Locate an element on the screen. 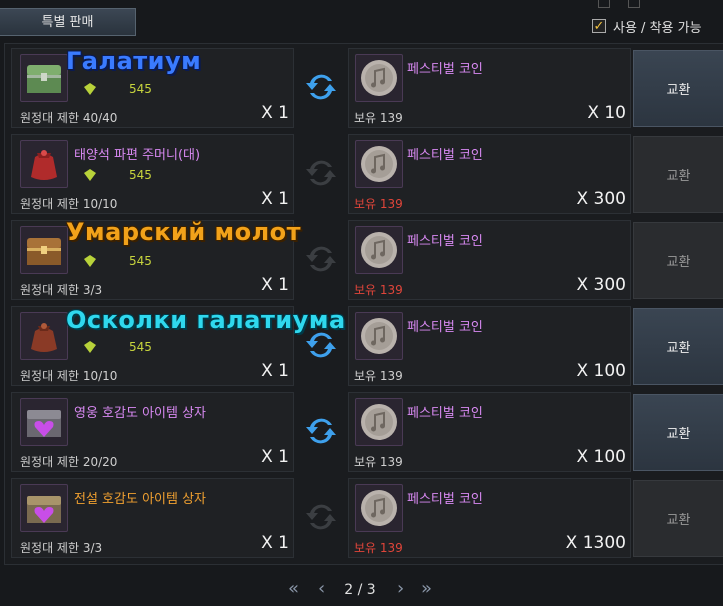 The height and width of the screenshot is (606, 723). top-toolbar is located at coordinates (655, 7).